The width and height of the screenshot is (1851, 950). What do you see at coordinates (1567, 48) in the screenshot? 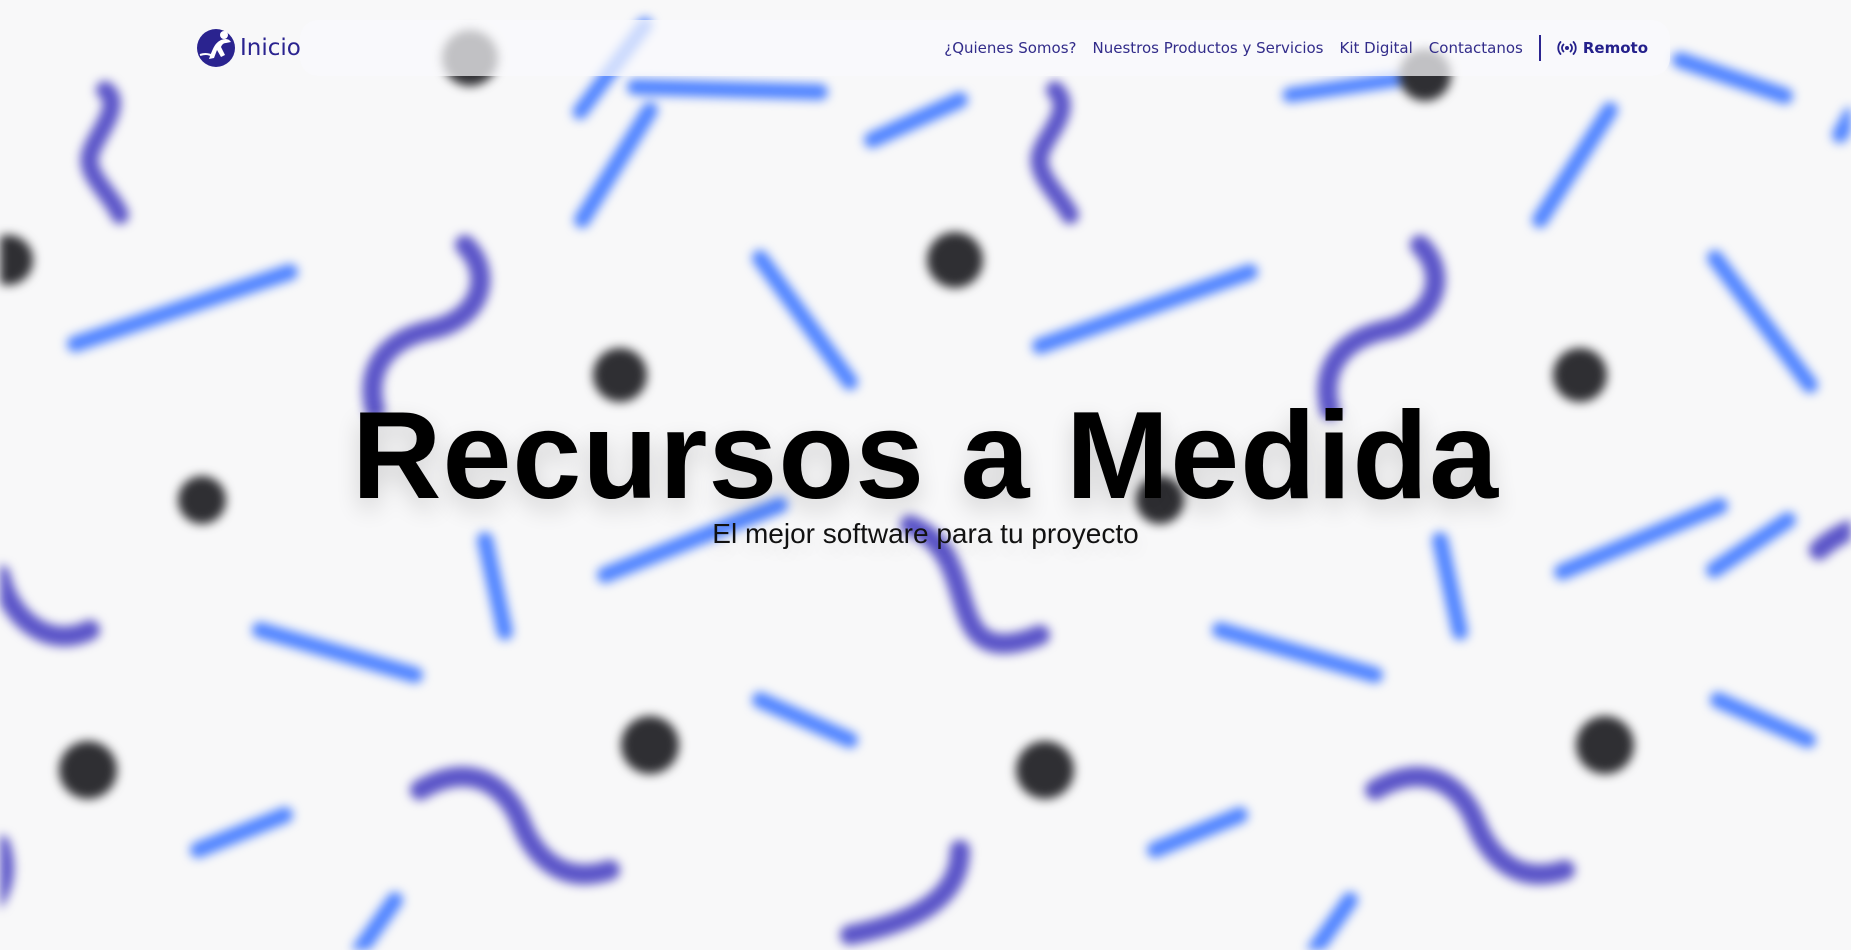
I see `broadcast-icon` at bounding box center [1567, 48].